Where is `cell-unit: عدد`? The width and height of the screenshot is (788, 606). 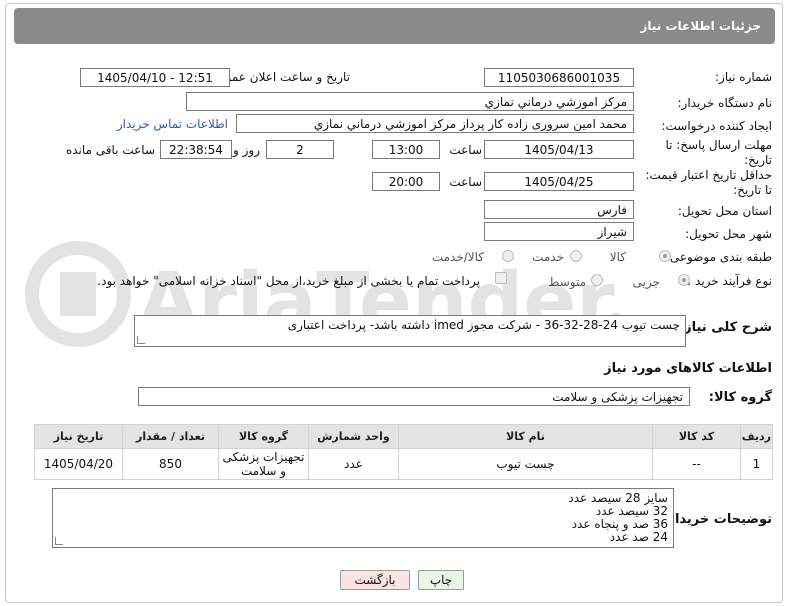
cell-unit: عدد is located at coordinates (353, 464).